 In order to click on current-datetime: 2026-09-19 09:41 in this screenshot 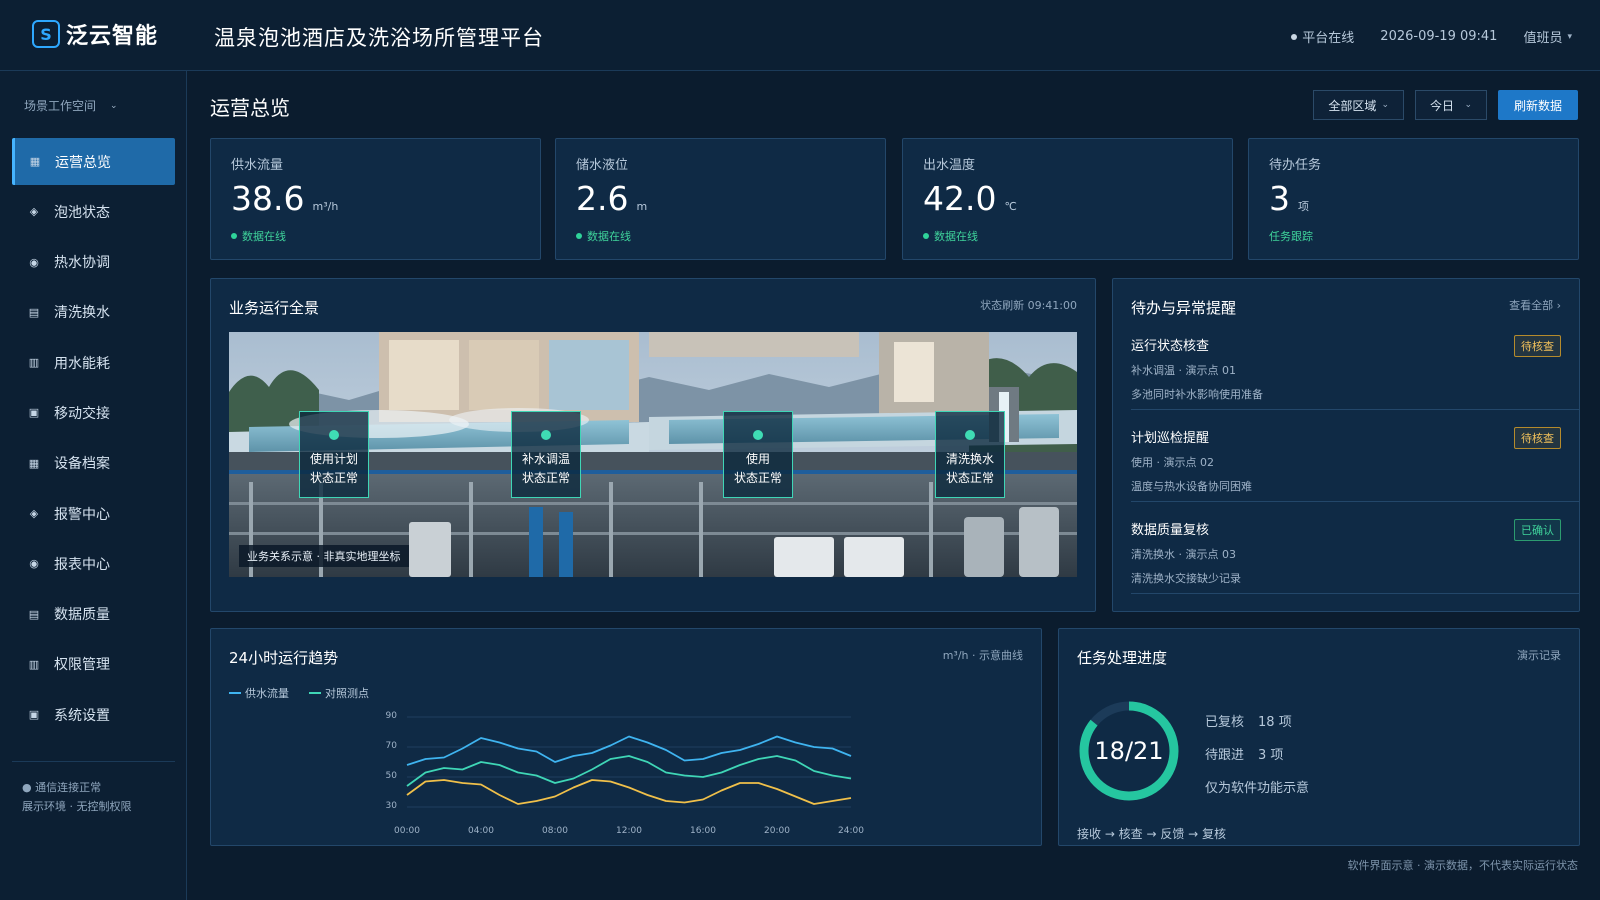, I will do `click(1439, 36)`.